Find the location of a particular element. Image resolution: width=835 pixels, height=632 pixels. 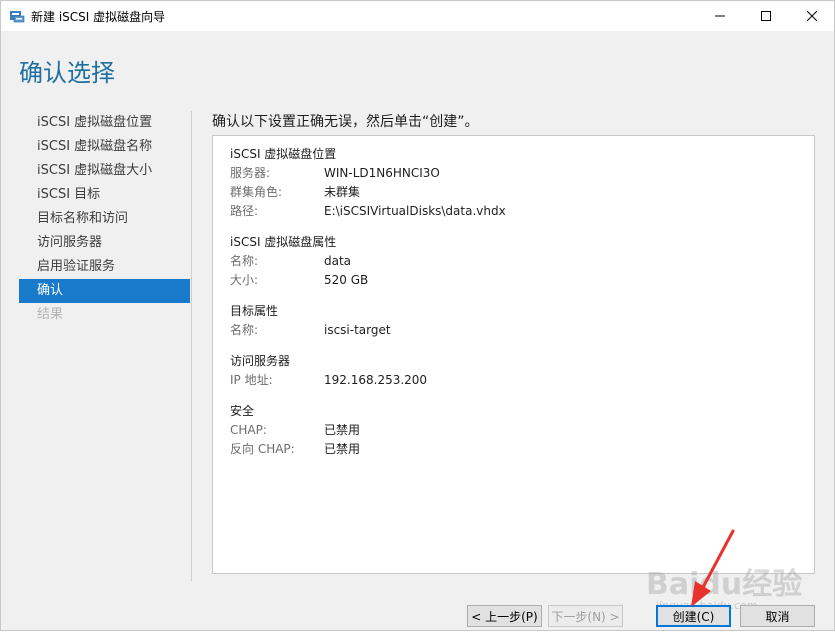

row-key: 服务器: is located at coordinates (250, 173).